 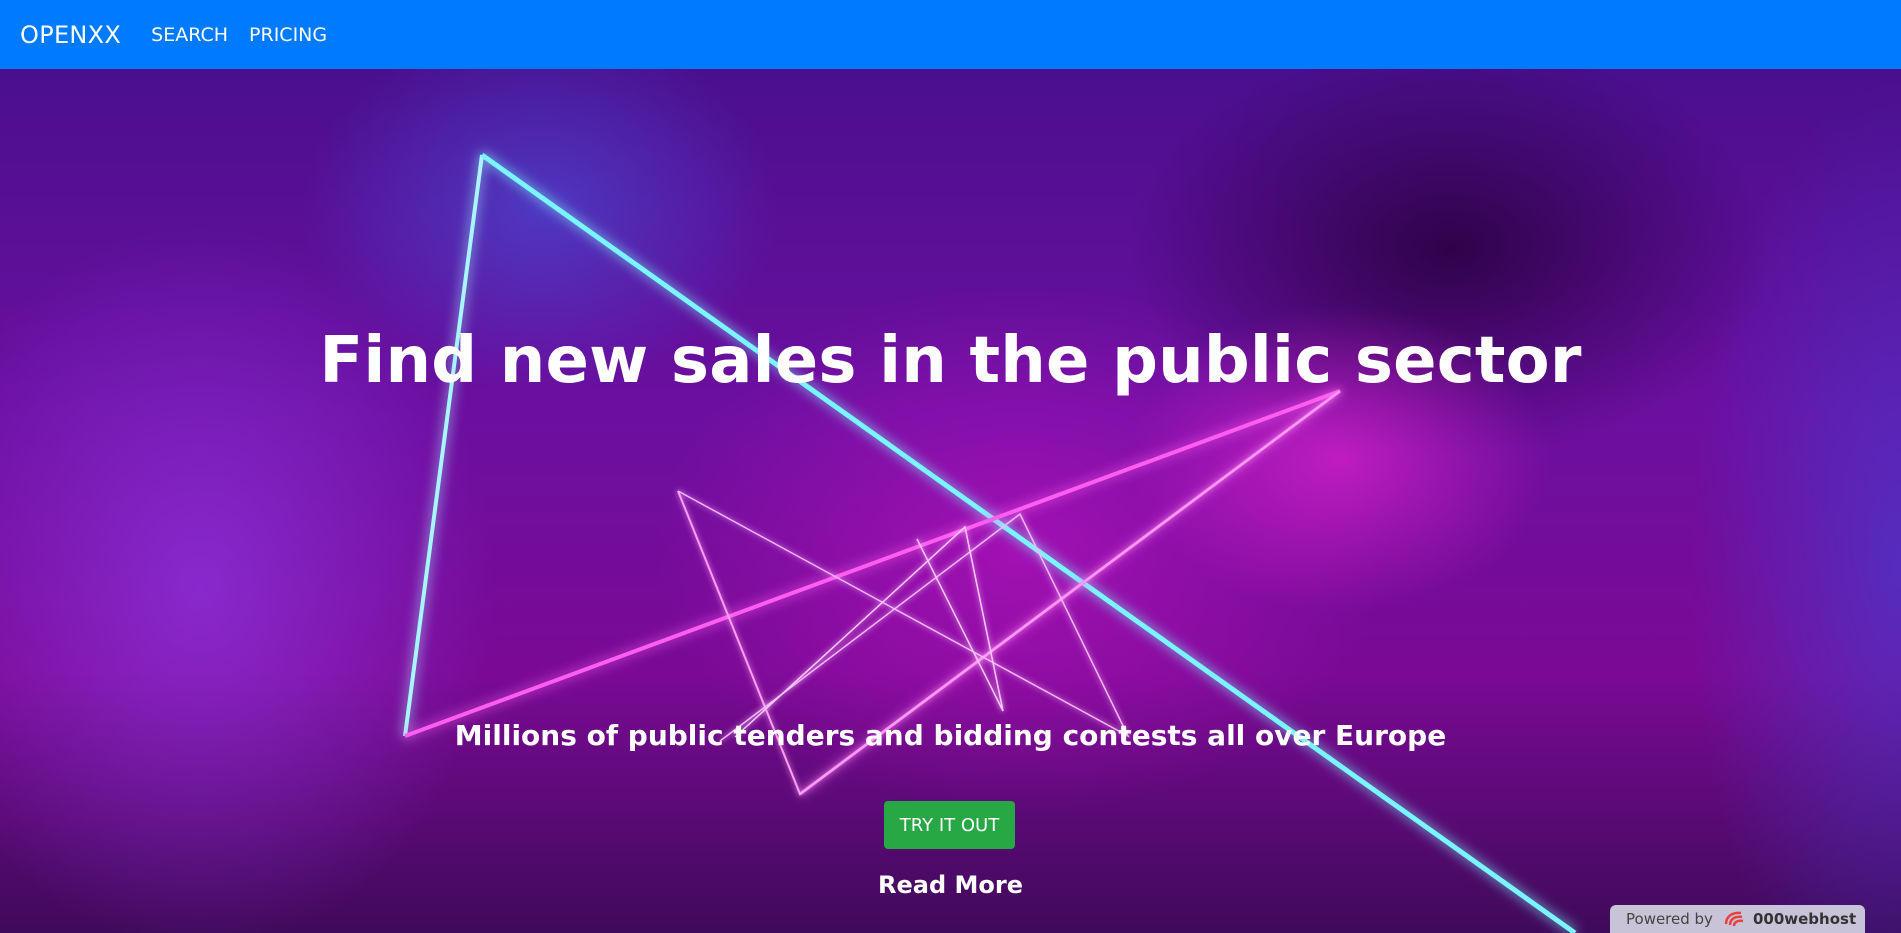 I want to click on 000webhost-logo-icon, so click(x=1734, y=919).